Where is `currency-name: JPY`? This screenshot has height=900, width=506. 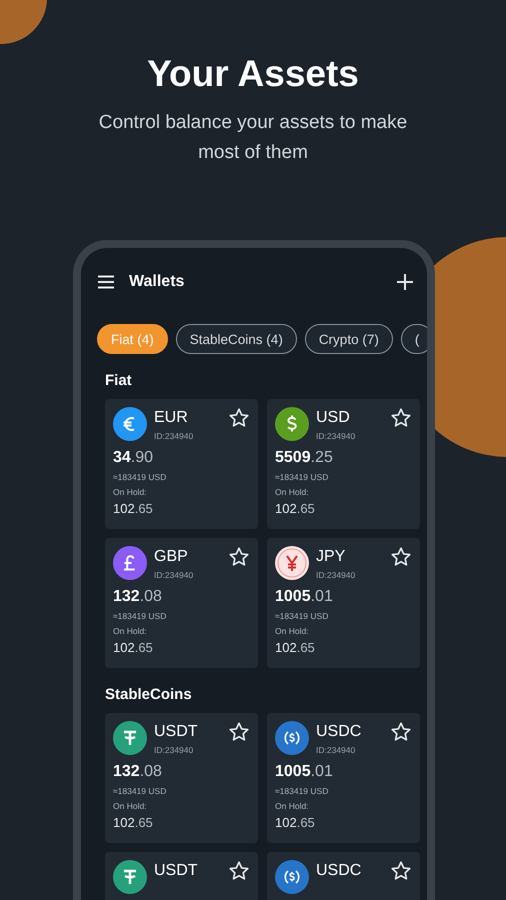 currency-name: JPY is located at coordinates (331, 557).